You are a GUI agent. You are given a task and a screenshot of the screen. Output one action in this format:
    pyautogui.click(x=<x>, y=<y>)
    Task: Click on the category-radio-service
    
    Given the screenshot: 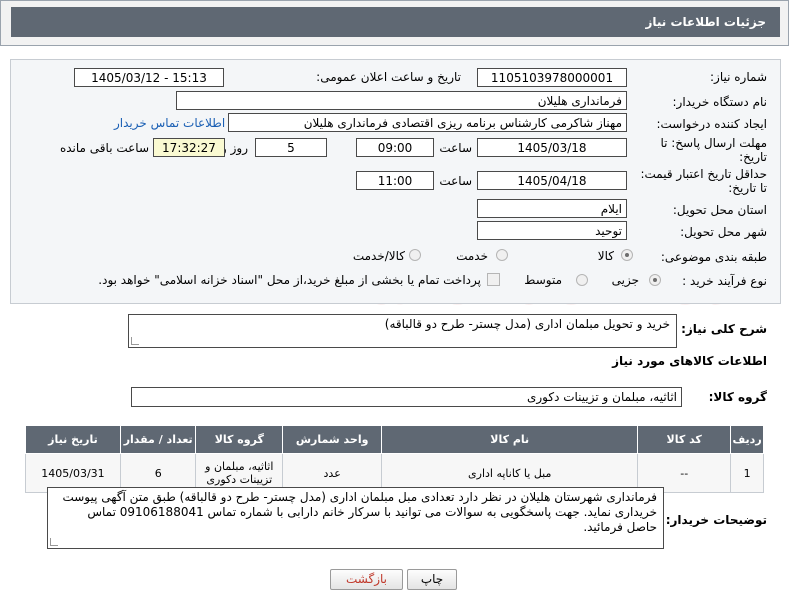 What is the action you would take?
    pyautogui.click(x=502, y=255)
    